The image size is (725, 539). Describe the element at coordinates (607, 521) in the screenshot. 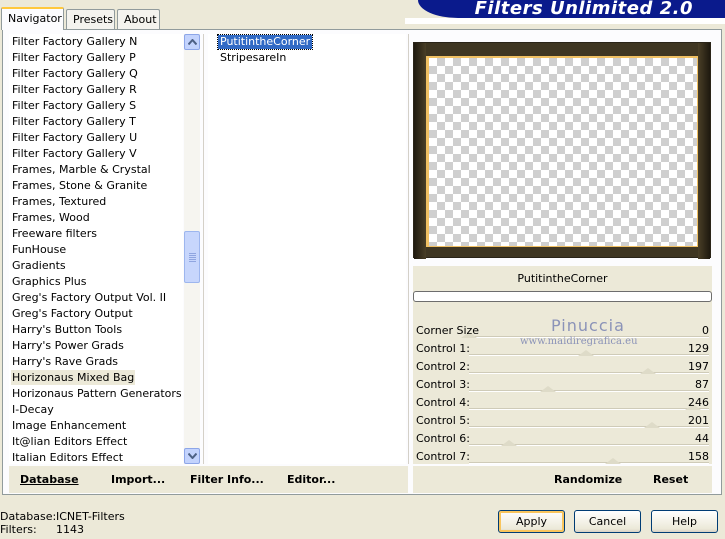

I see `cancel-button: Cancel` at that location.